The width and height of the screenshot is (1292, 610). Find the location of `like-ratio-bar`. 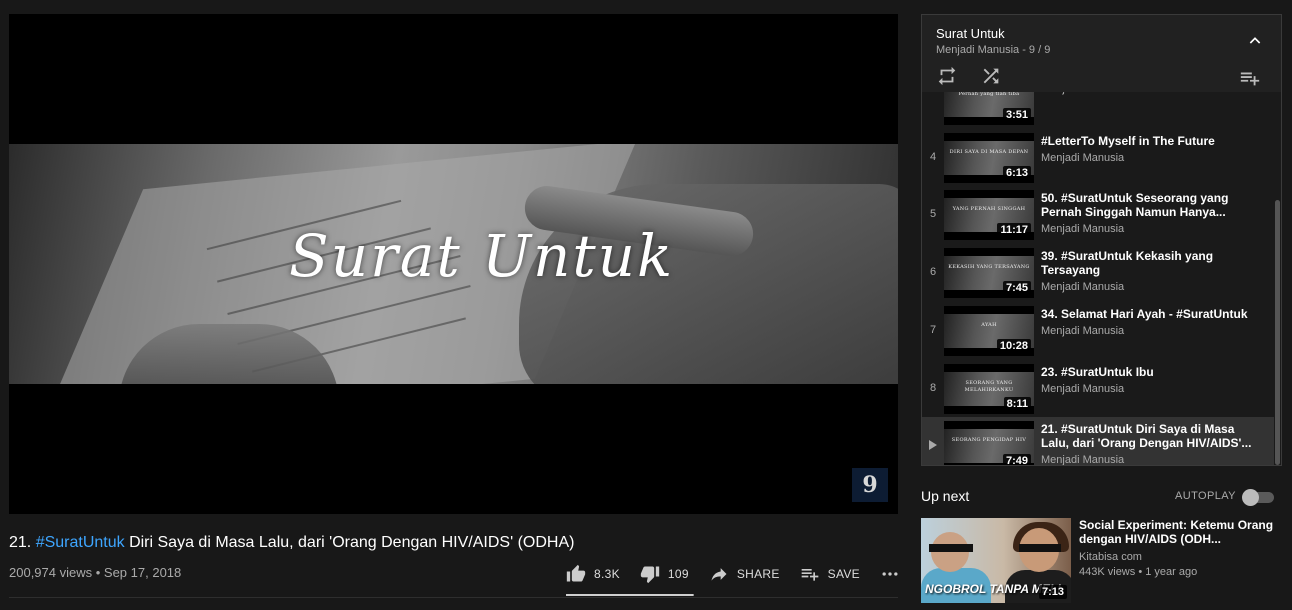

like-ratio-bar is located at coordinates (630, 595).